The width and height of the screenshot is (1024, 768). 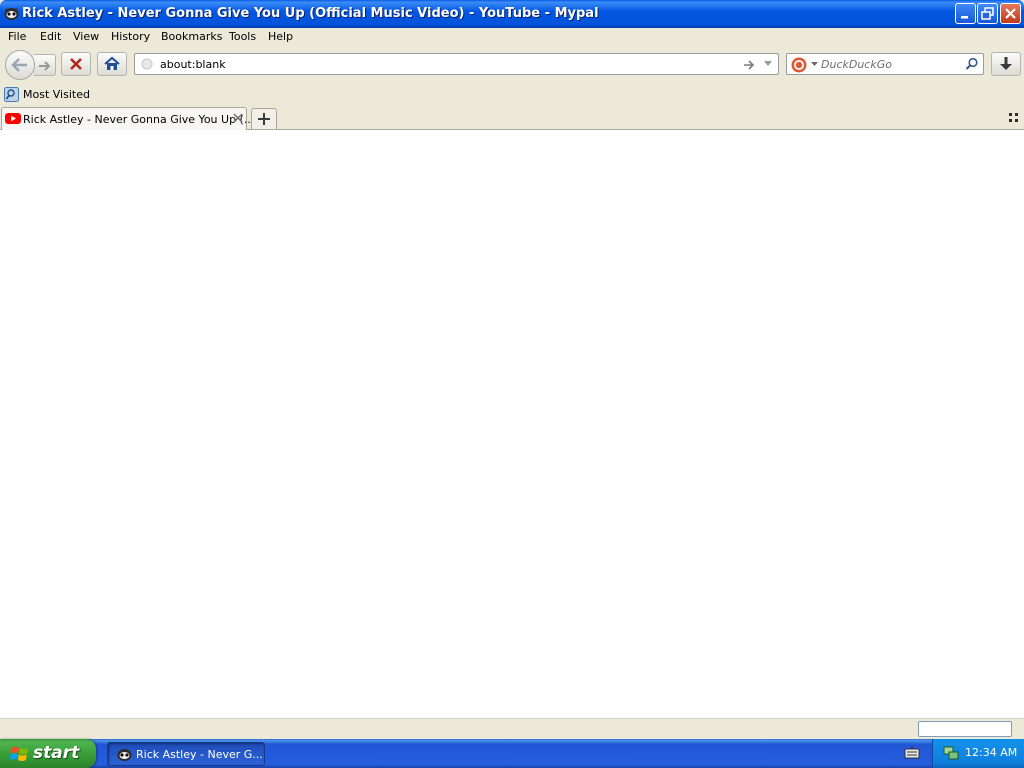 What do you see at coordinates (512, 95) in the screenshot?
I see `bookmarks-toolbar: Most Visited` at bounding box center [512, 95].